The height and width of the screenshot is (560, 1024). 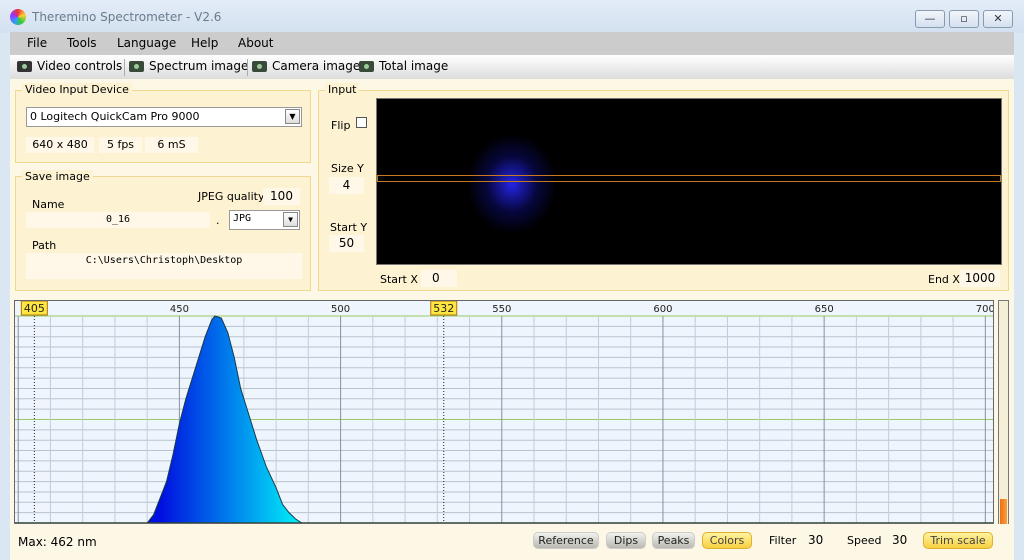 What do you see at coordinates (48, 204) in the screenshot?
I see `name-label: Name` at bounding box center [48, 204].